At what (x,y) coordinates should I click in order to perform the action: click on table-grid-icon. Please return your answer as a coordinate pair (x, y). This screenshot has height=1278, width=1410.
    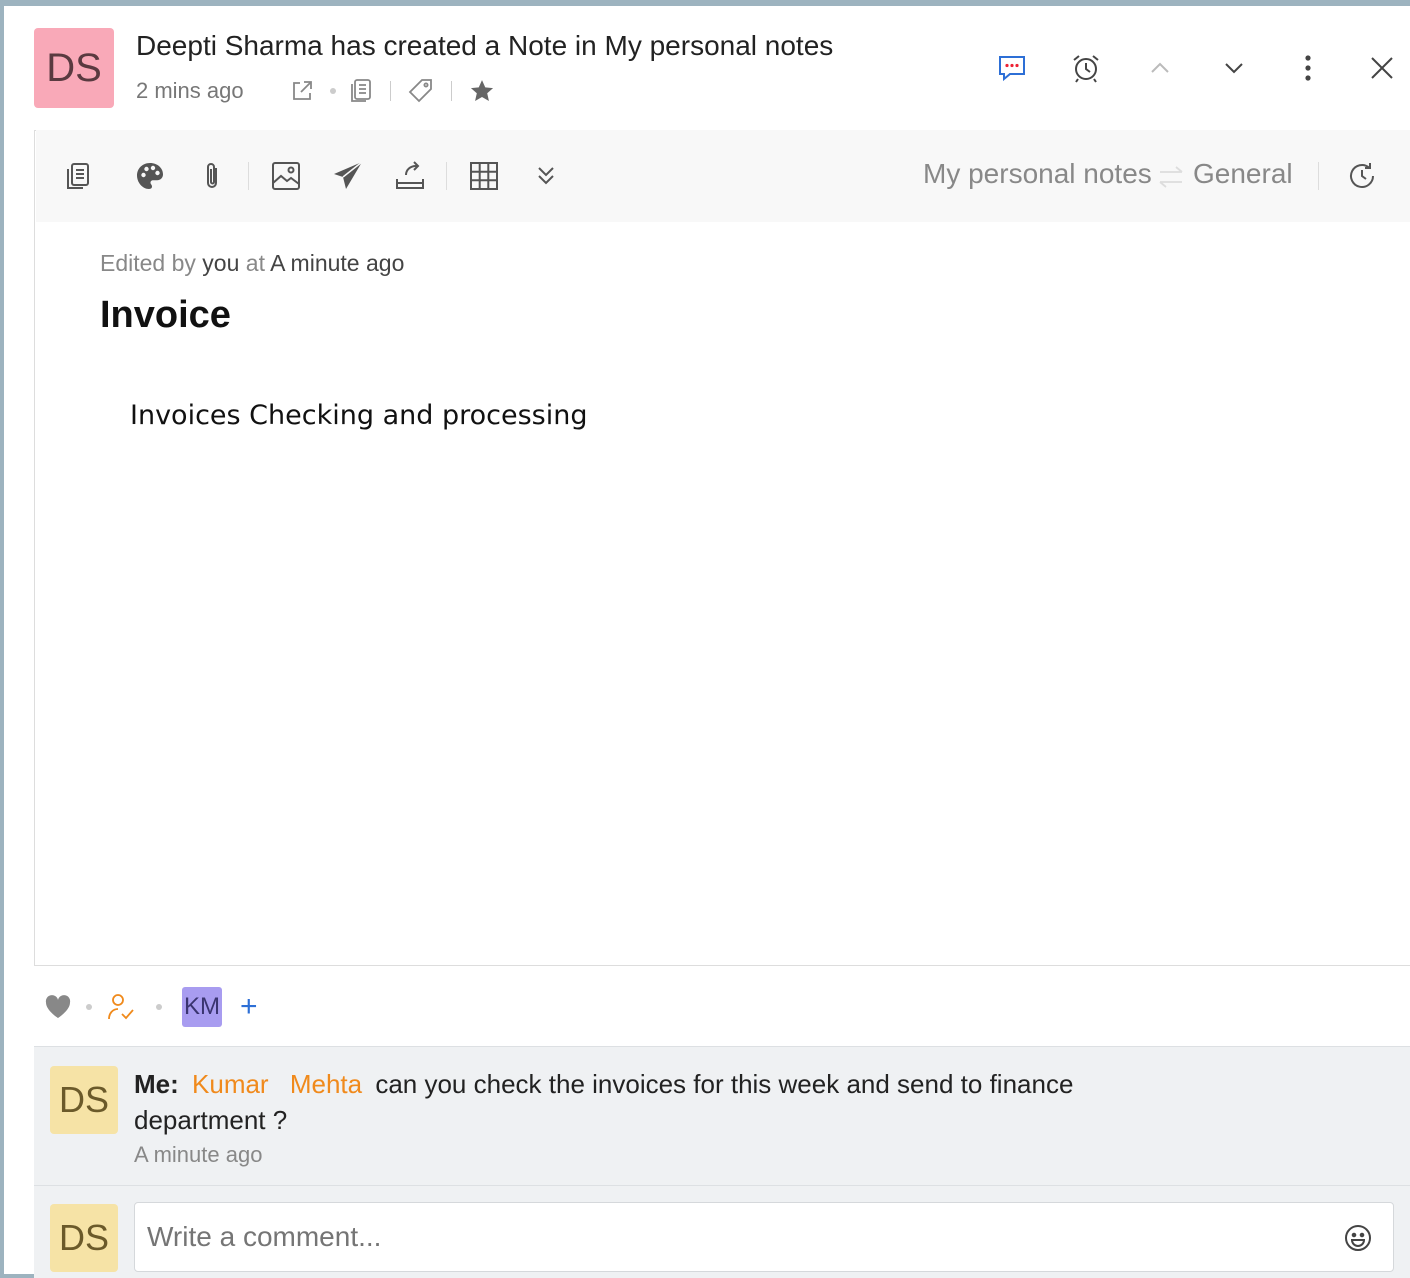
    Looking at the image, I should click on (484, 176).